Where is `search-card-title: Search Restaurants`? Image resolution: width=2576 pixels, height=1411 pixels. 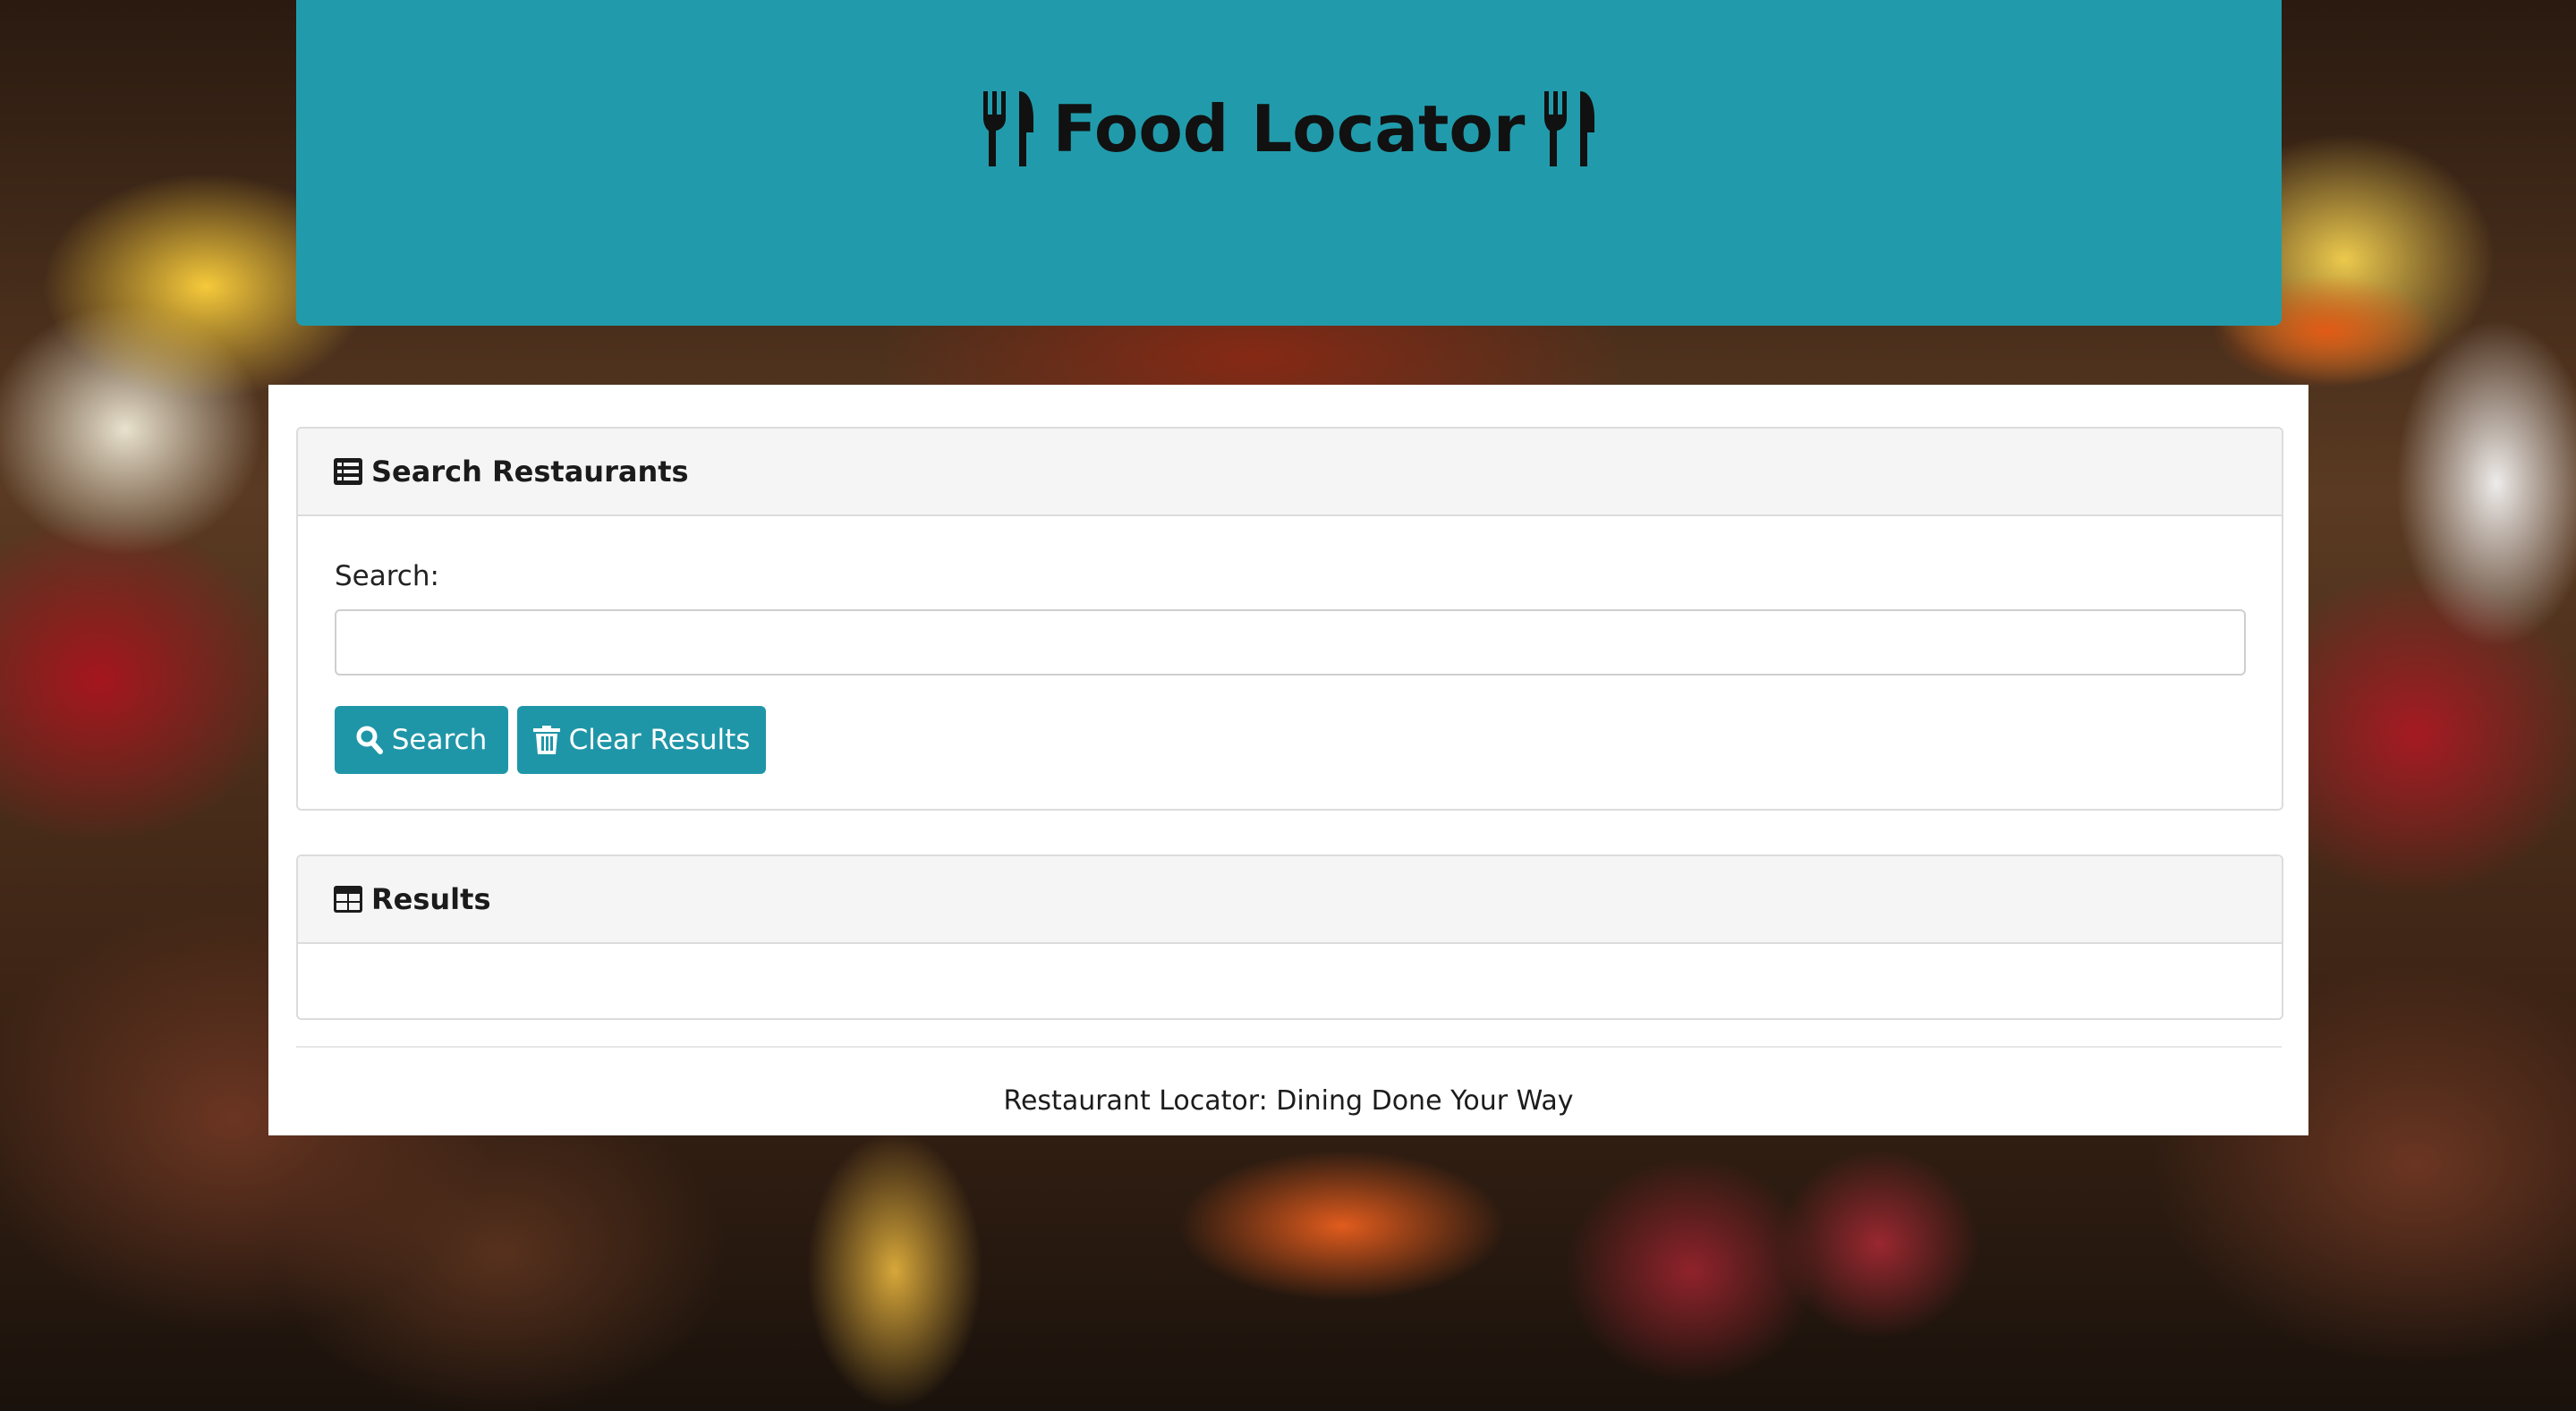 search-card-title: Search Restaurants is located at coordinates (530, 472).